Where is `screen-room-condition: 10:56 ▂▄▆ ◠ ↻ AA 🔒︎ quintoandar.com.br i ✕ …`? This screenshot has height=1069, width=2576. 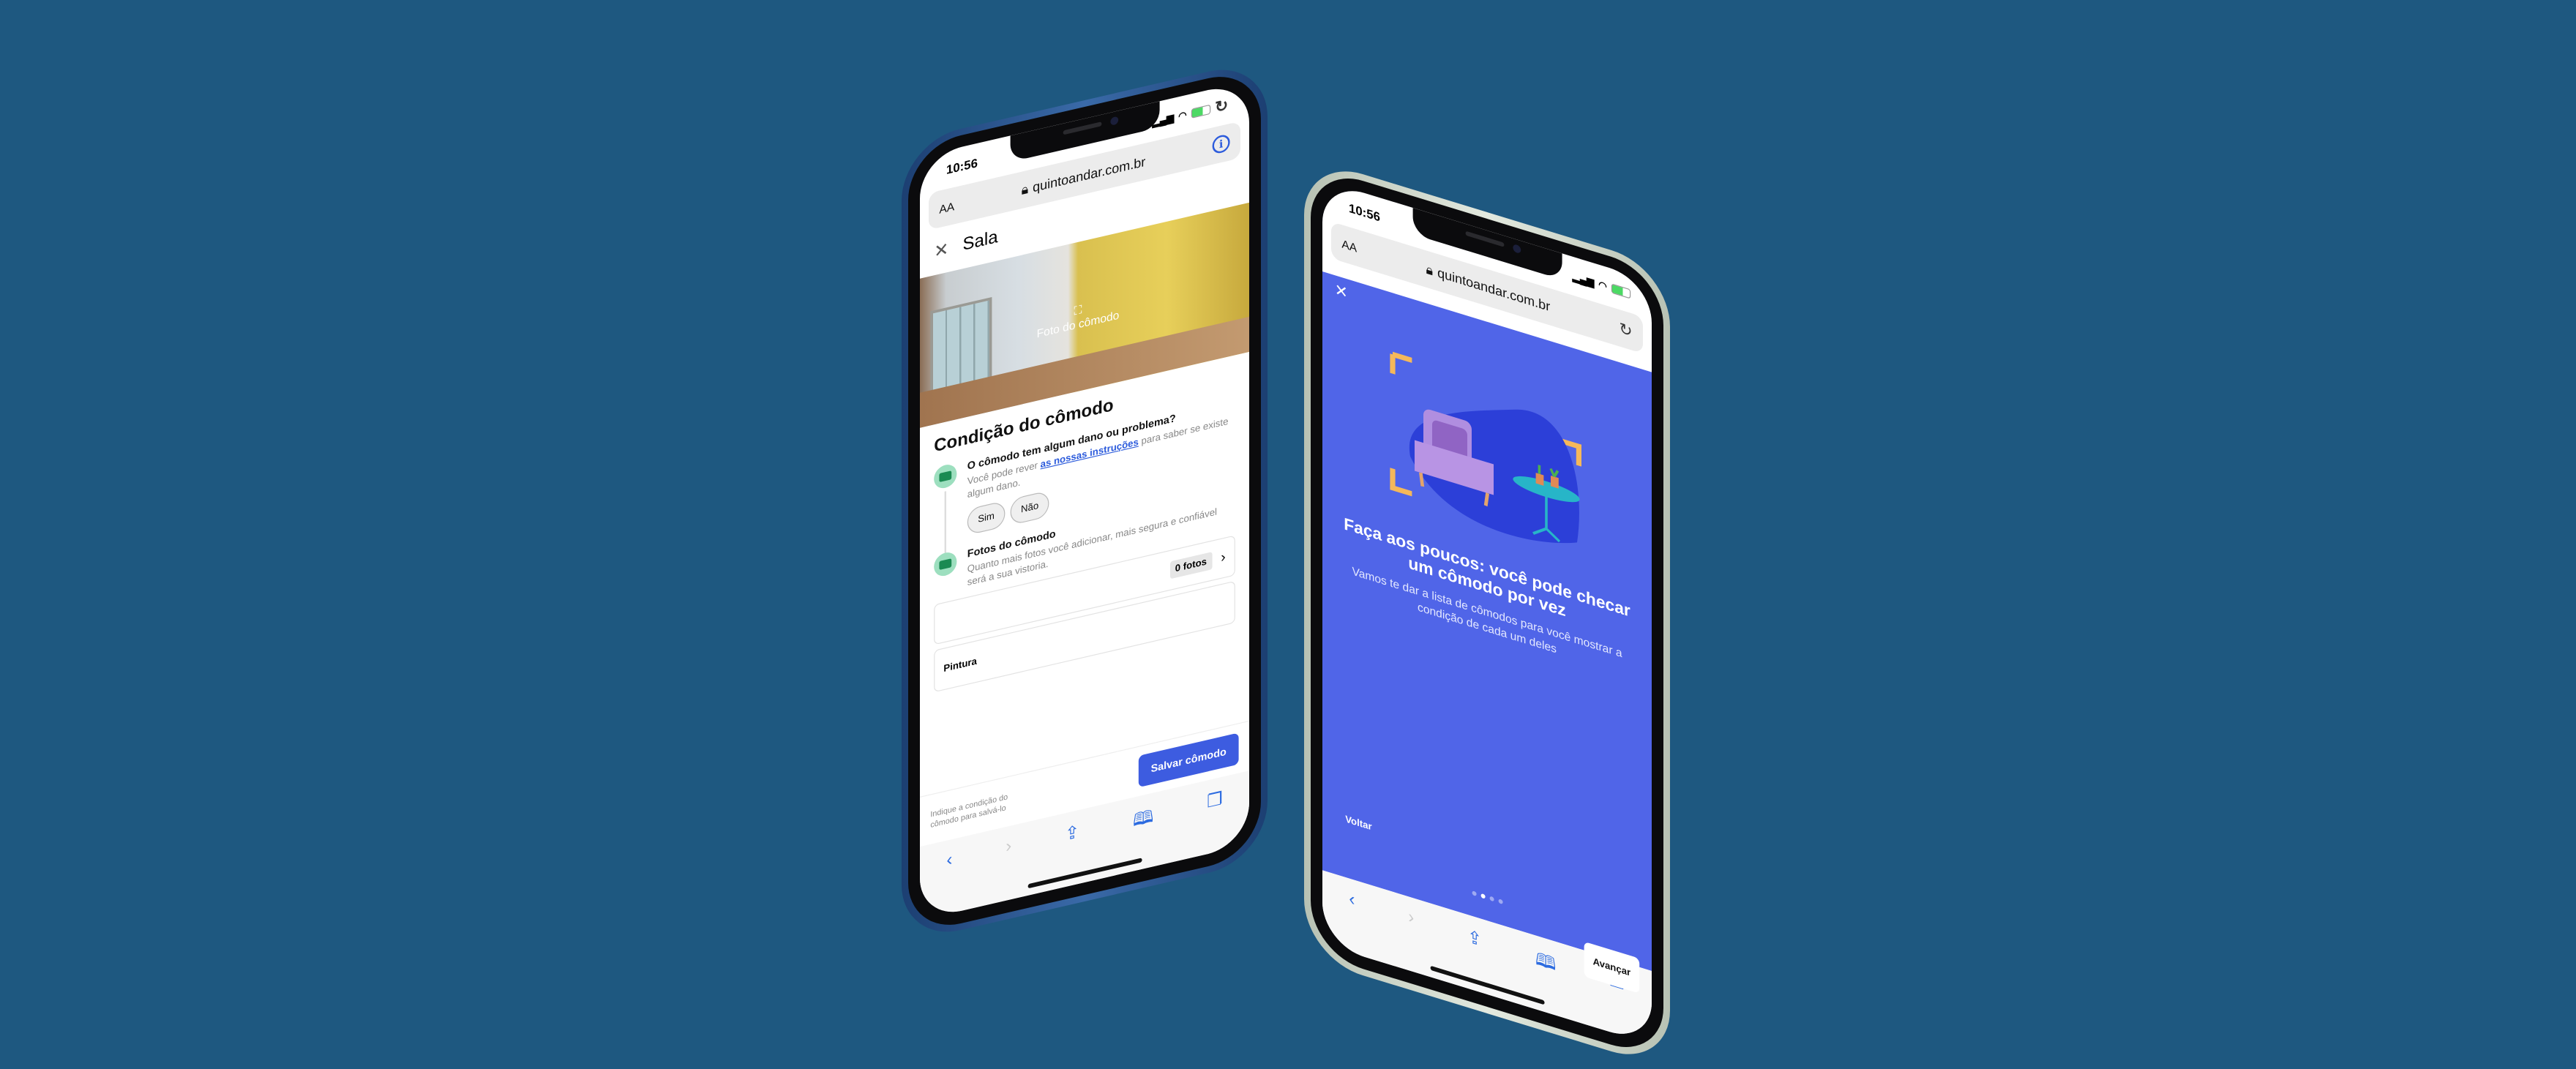 screen-room-condition: 10:56 ▂▄▆ ◠ ↻ AA 🔒︎ quintoandar.com.br i ✕ … is located at coordinates (1084, 500).